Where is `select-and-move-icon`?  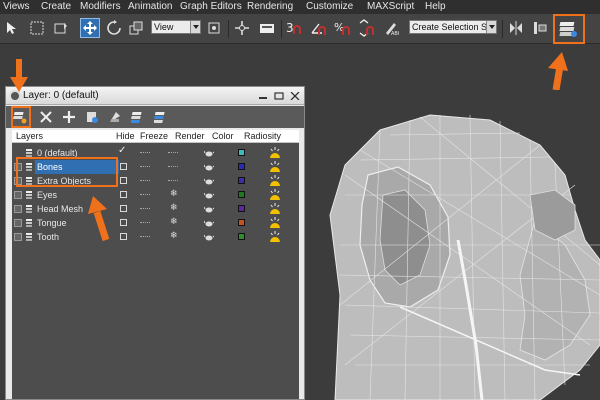 select-and-move-icon is located at coordinates (90, 28).